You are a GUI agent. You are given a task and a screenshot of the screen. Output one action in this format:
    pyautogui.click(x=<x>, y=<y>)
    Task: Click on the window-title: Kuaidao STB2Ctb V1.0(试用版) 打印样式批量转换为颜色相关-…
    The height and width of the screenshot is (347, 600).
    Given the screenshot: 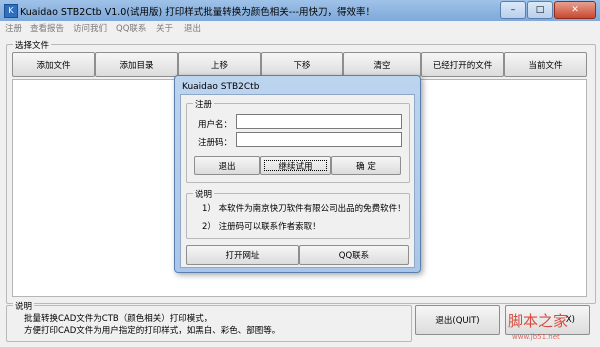 What is the action you would take?
    pyautogui.click(x=198, y=12)
    